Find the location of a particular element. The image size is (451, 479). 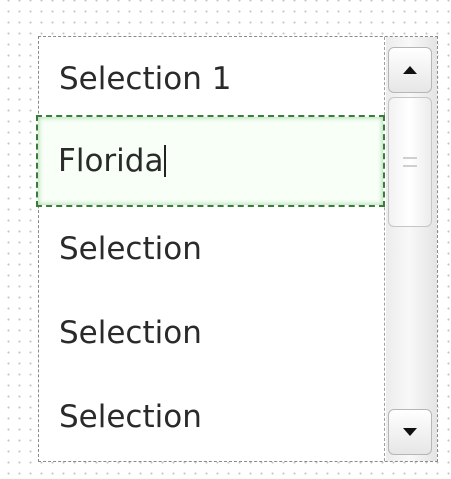

list-item-label: Selection 1 is located at coordinates (145, 79).